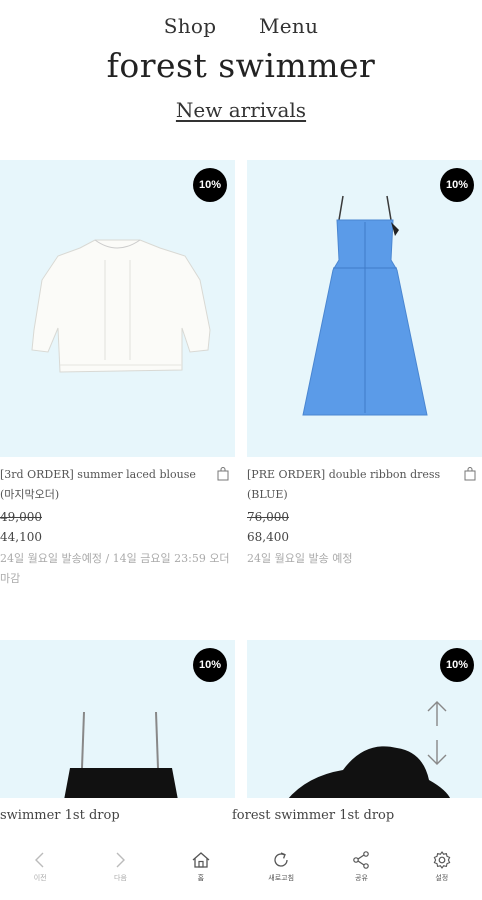 This screenshot has width=482, height=900. What do you see at coordinates (21, 517) in the screenshot?
I see `original-price: 49,000` at bounding box center [21, 517].